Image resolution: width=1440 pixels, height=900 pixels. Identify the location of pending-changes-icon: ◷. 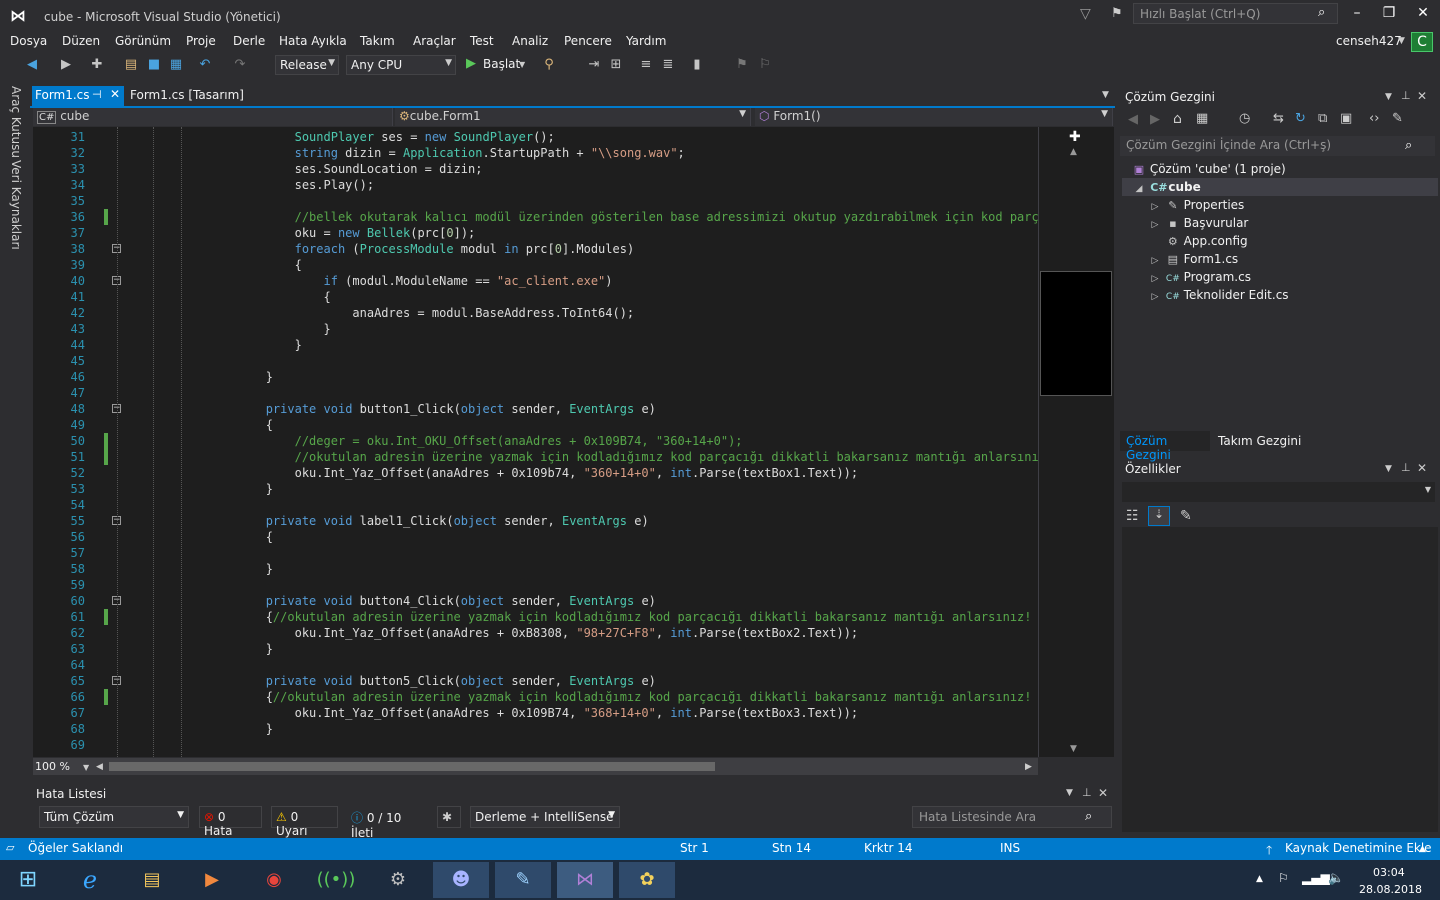
(1244, 118).